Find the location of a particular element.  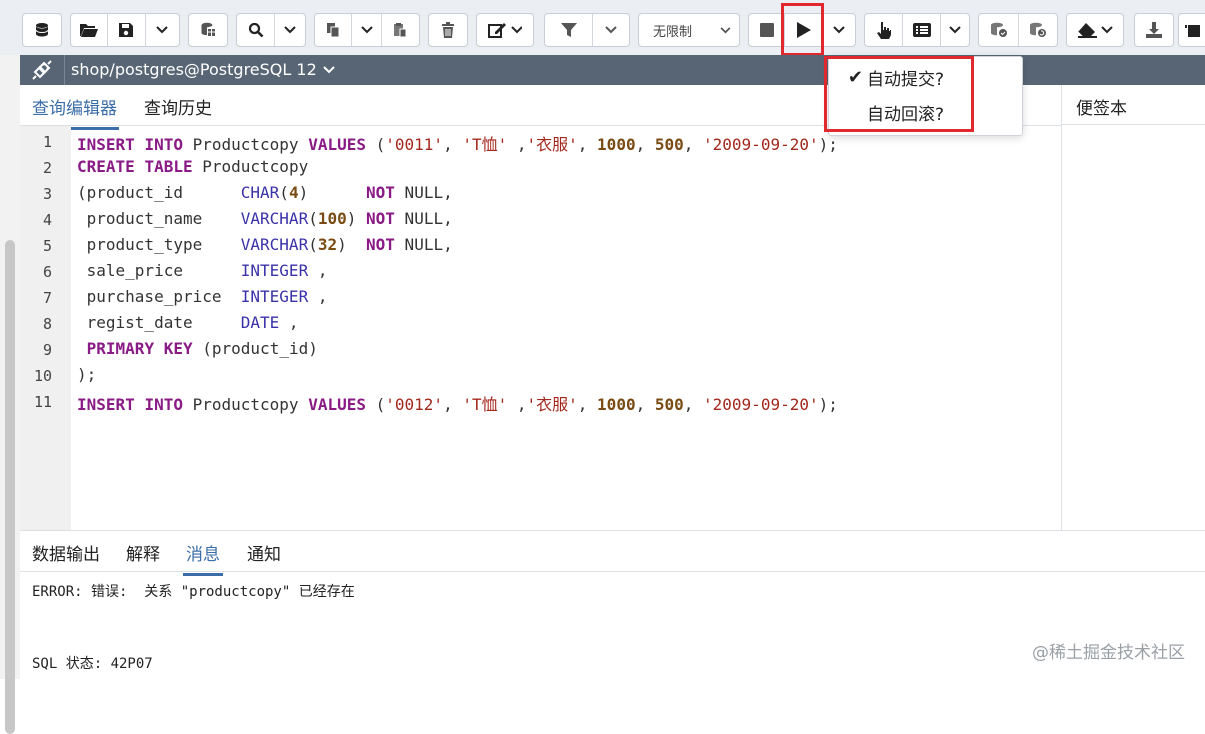

toolbar-group-transaction is located at coordinates (1018, 30).